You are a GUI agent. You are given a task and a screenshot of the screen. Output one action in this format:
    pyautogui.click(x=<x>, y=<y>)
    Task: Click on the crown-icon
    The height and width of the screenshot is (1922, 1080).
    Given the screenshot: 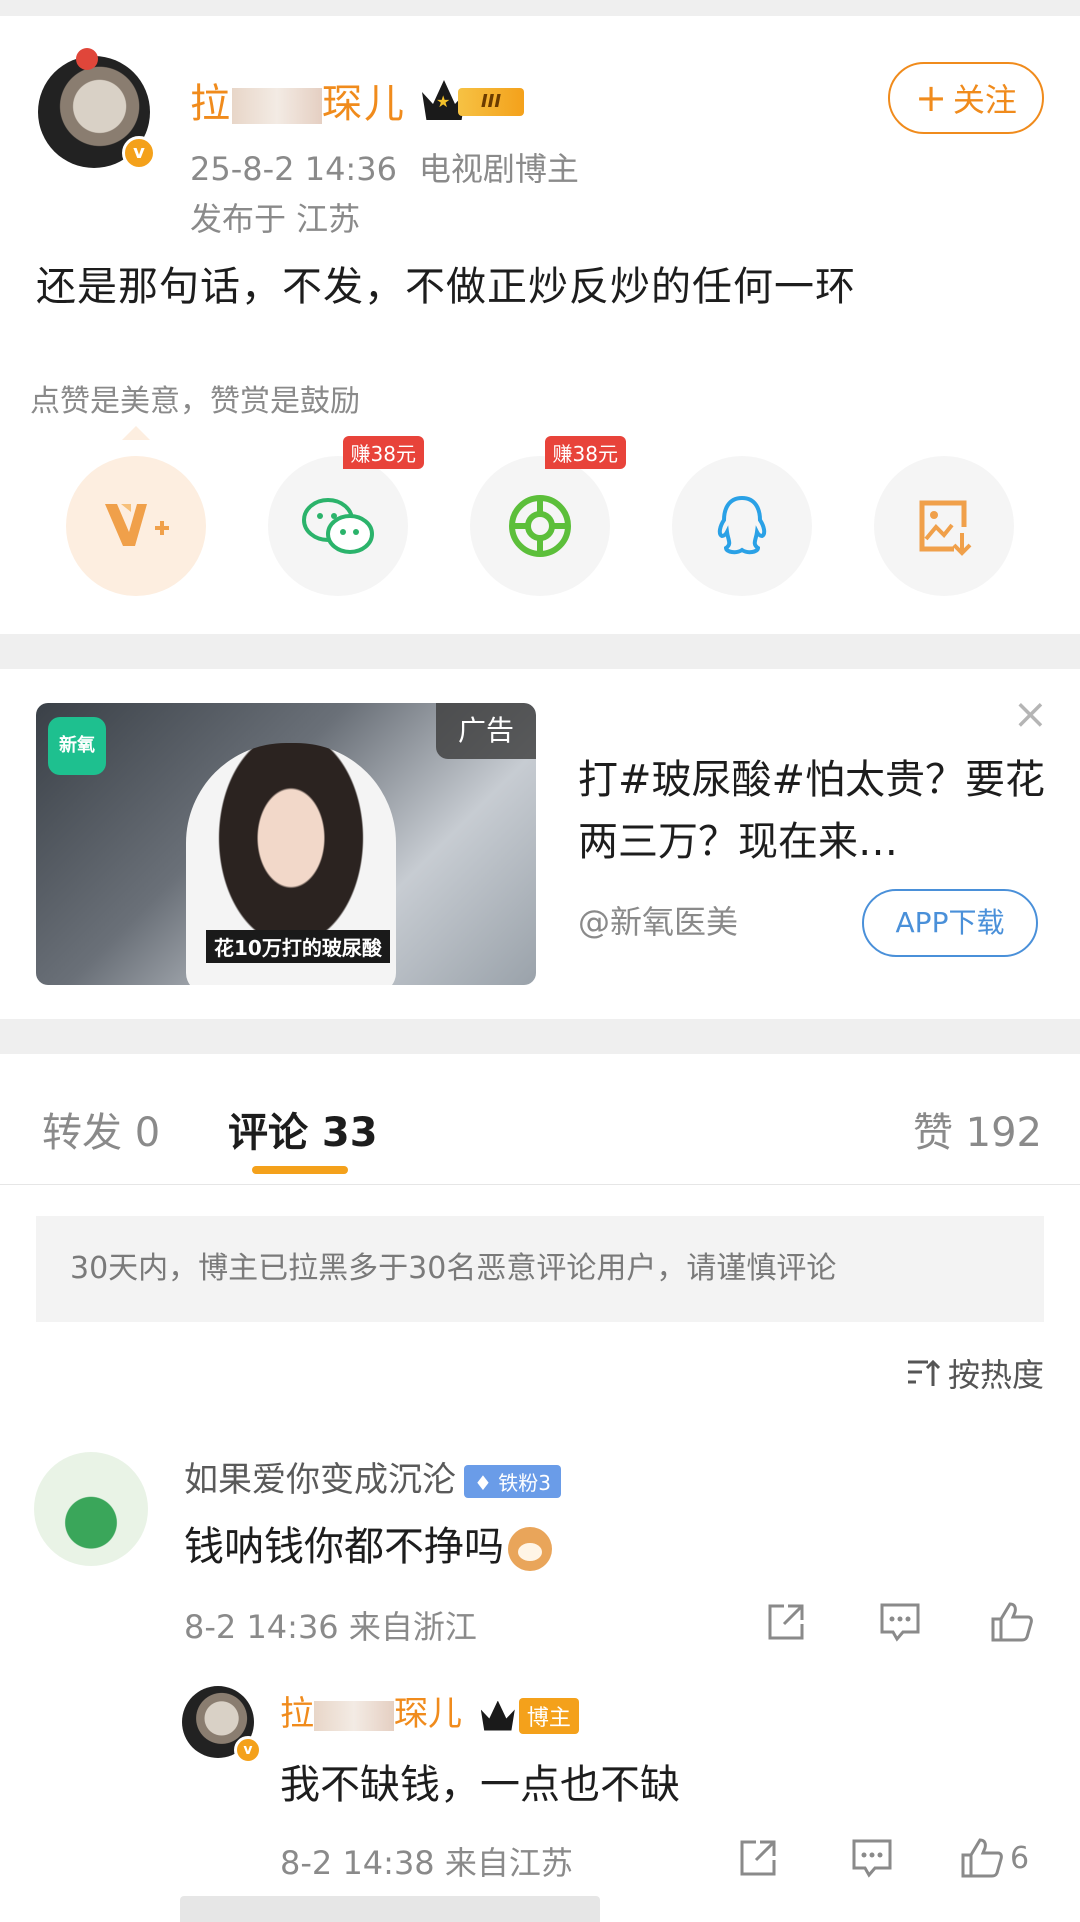 What is the action you would take?
    pyautogui.click(x=497, y=1715)
    